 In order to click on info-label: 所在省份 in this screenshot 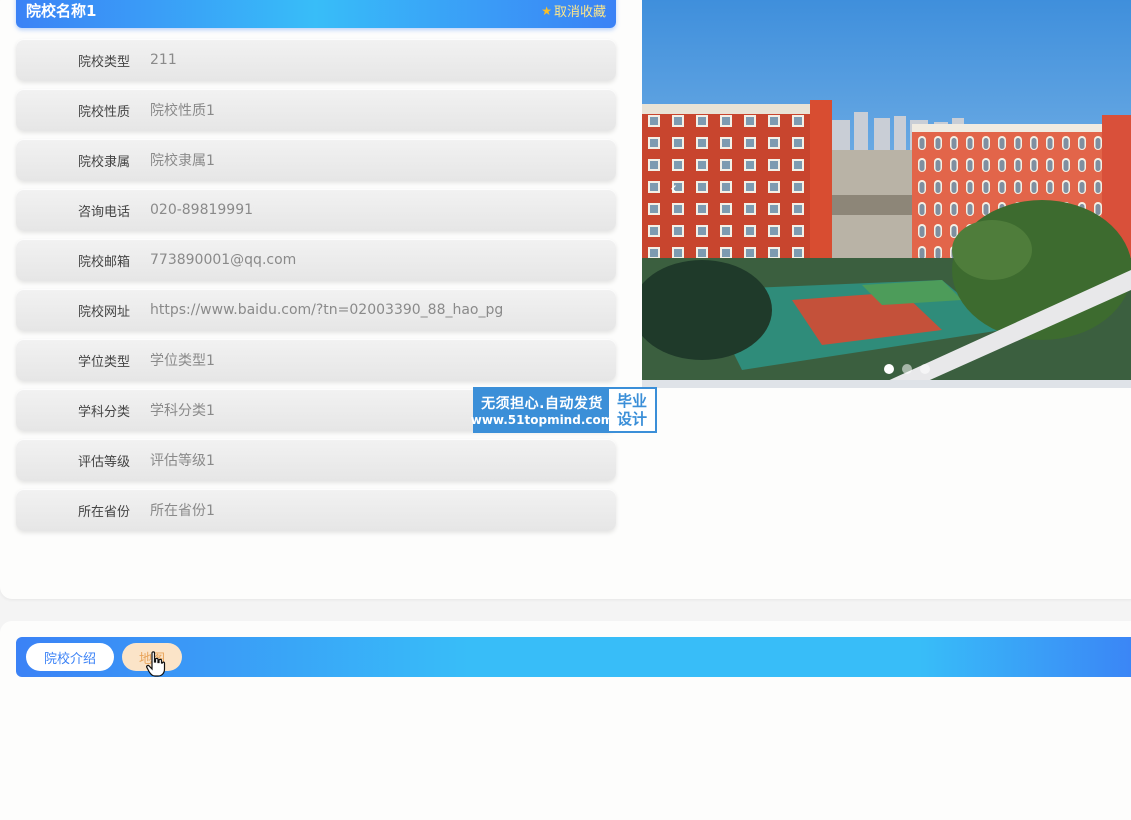, I will do `click(103, 512)`.